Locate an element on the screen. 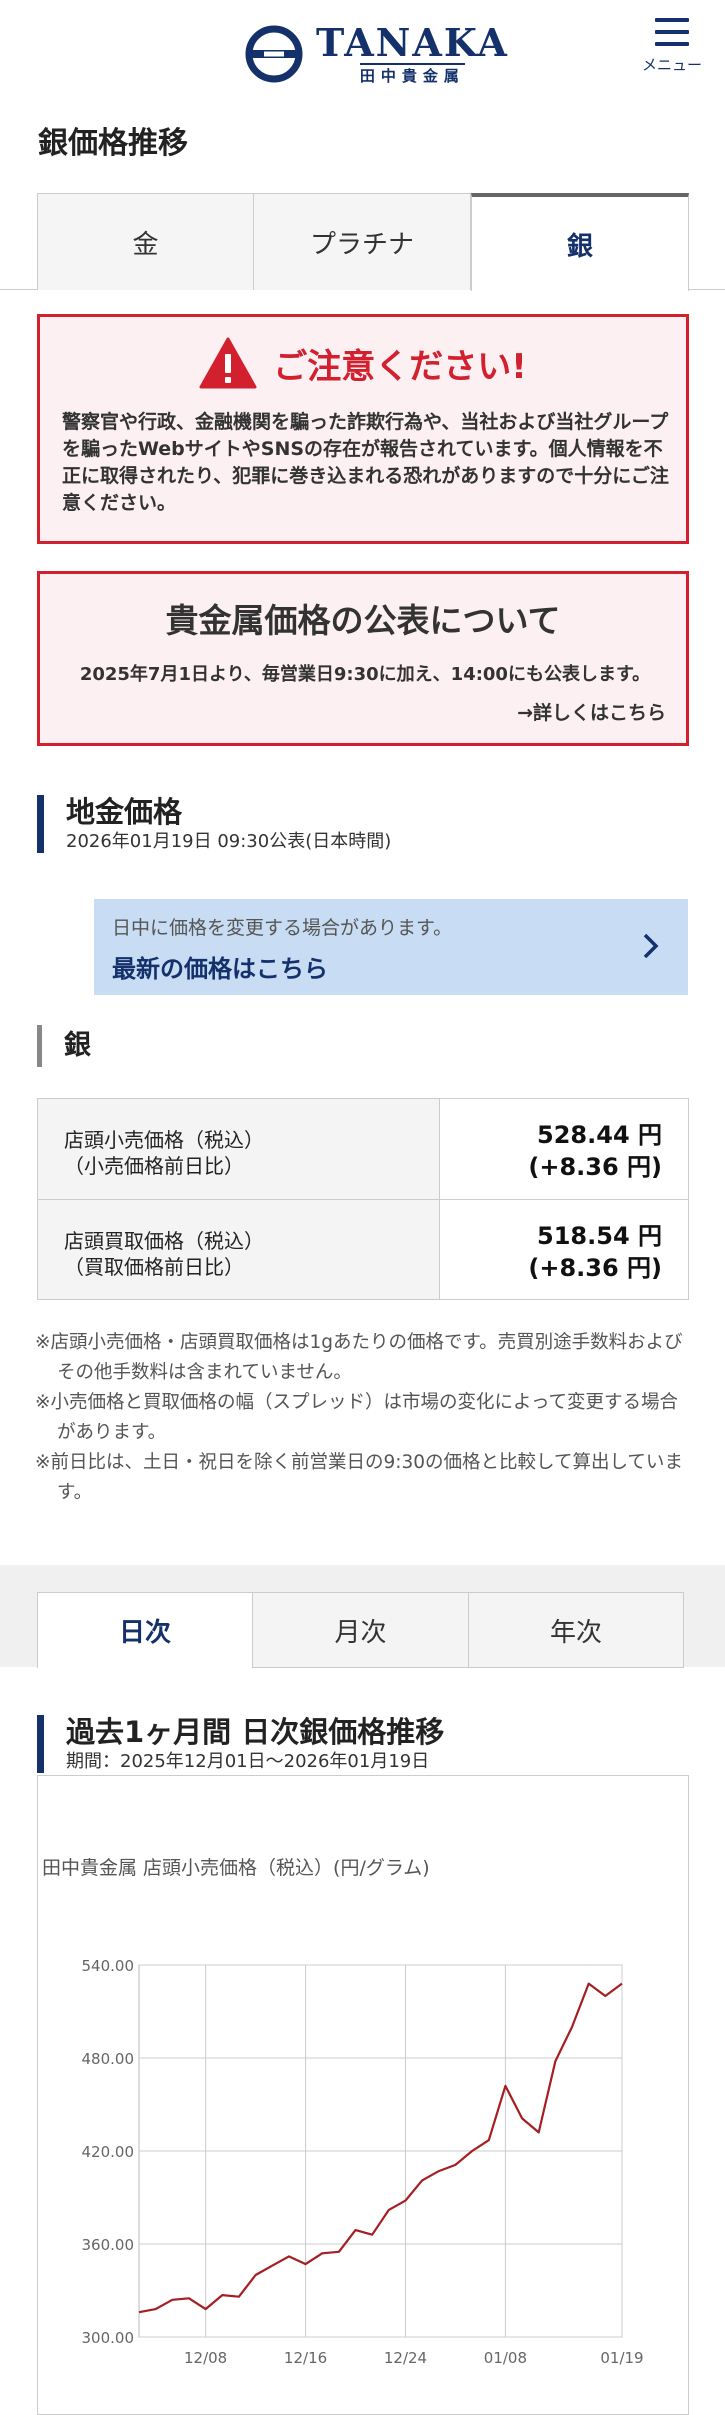 Image resolution: width=725 pixels, height=2415 pixels. tab-yearly: 年次 is located at coordinates (576, 1630).